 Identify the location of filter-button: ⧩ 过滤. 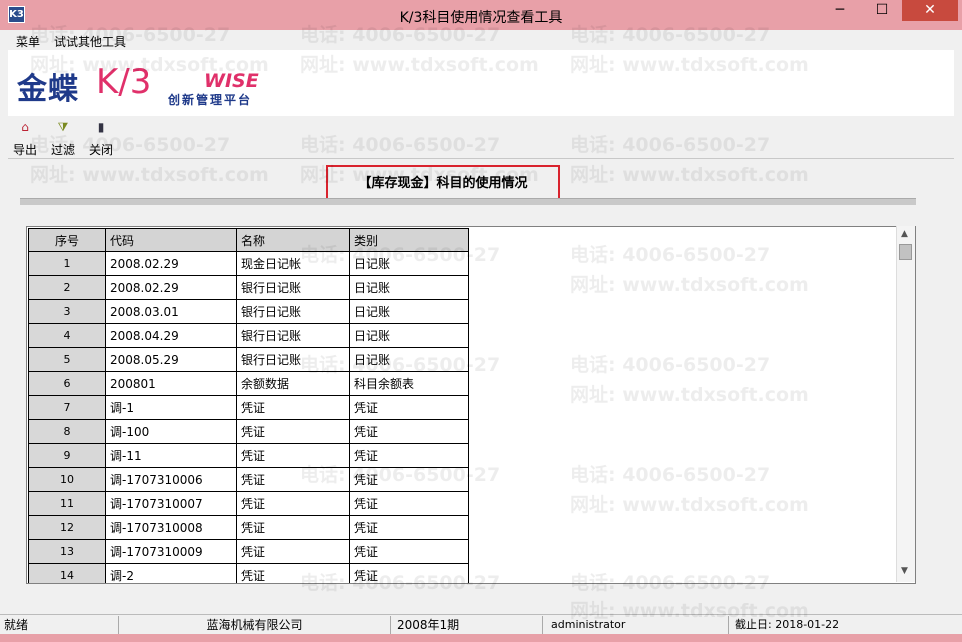
(63, 139).